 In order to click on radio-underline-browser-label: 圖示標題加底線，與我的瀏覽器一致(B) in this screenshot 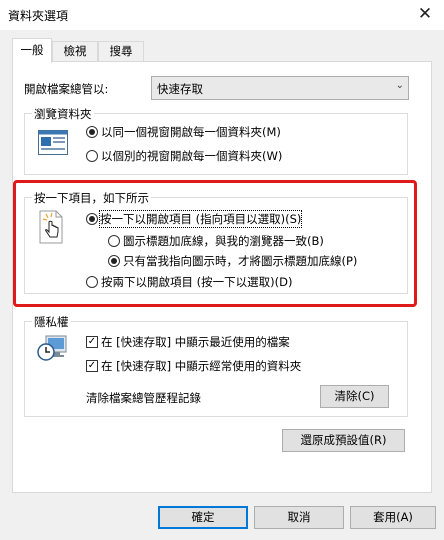, I will do `click(223, 241)`.